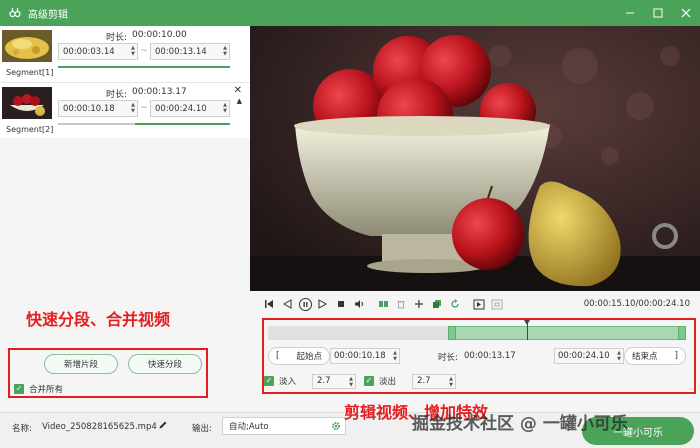  I want to click on timeline-track, so click(477, 330).